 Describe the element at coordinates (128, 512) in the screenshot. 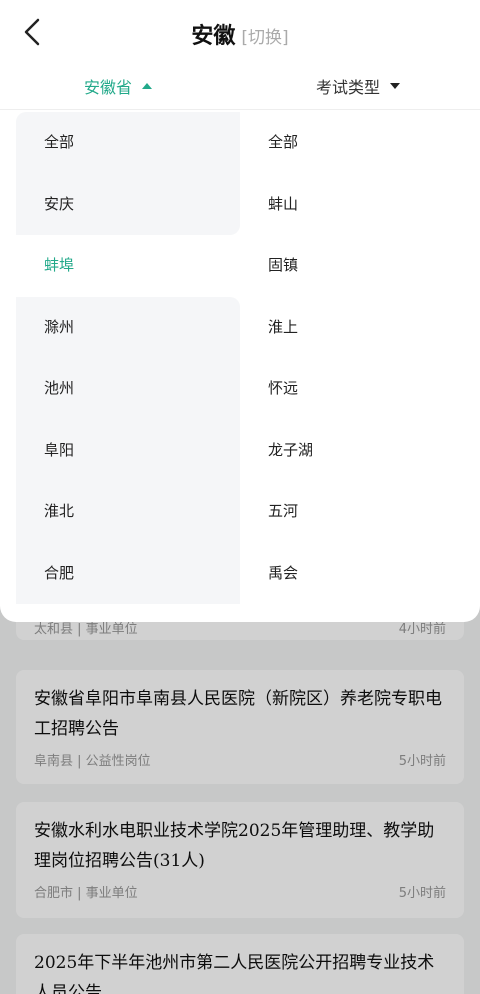

I see `city-option: 淮北` at that location.